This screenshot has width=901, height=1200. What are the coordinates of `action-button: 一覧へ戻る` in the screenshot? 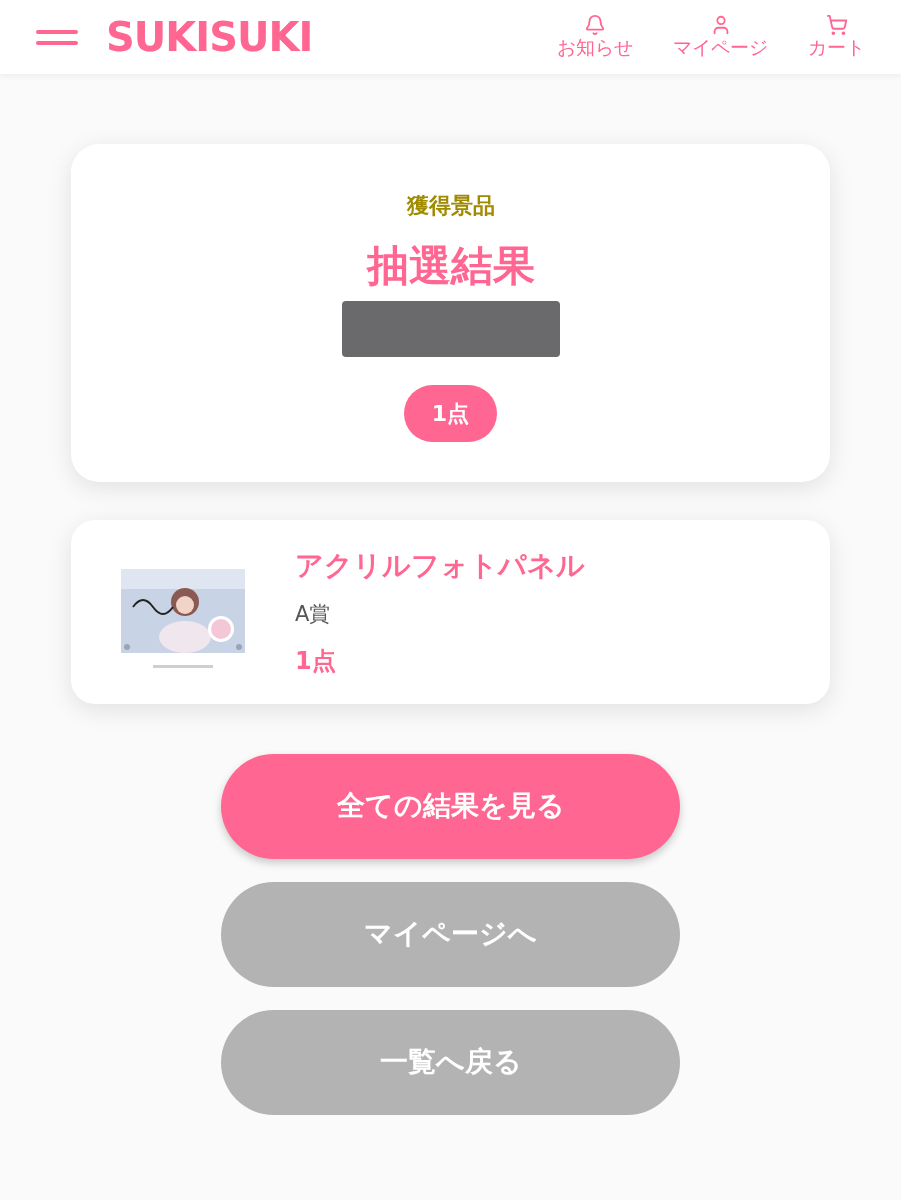 It's located at (450, 1062).